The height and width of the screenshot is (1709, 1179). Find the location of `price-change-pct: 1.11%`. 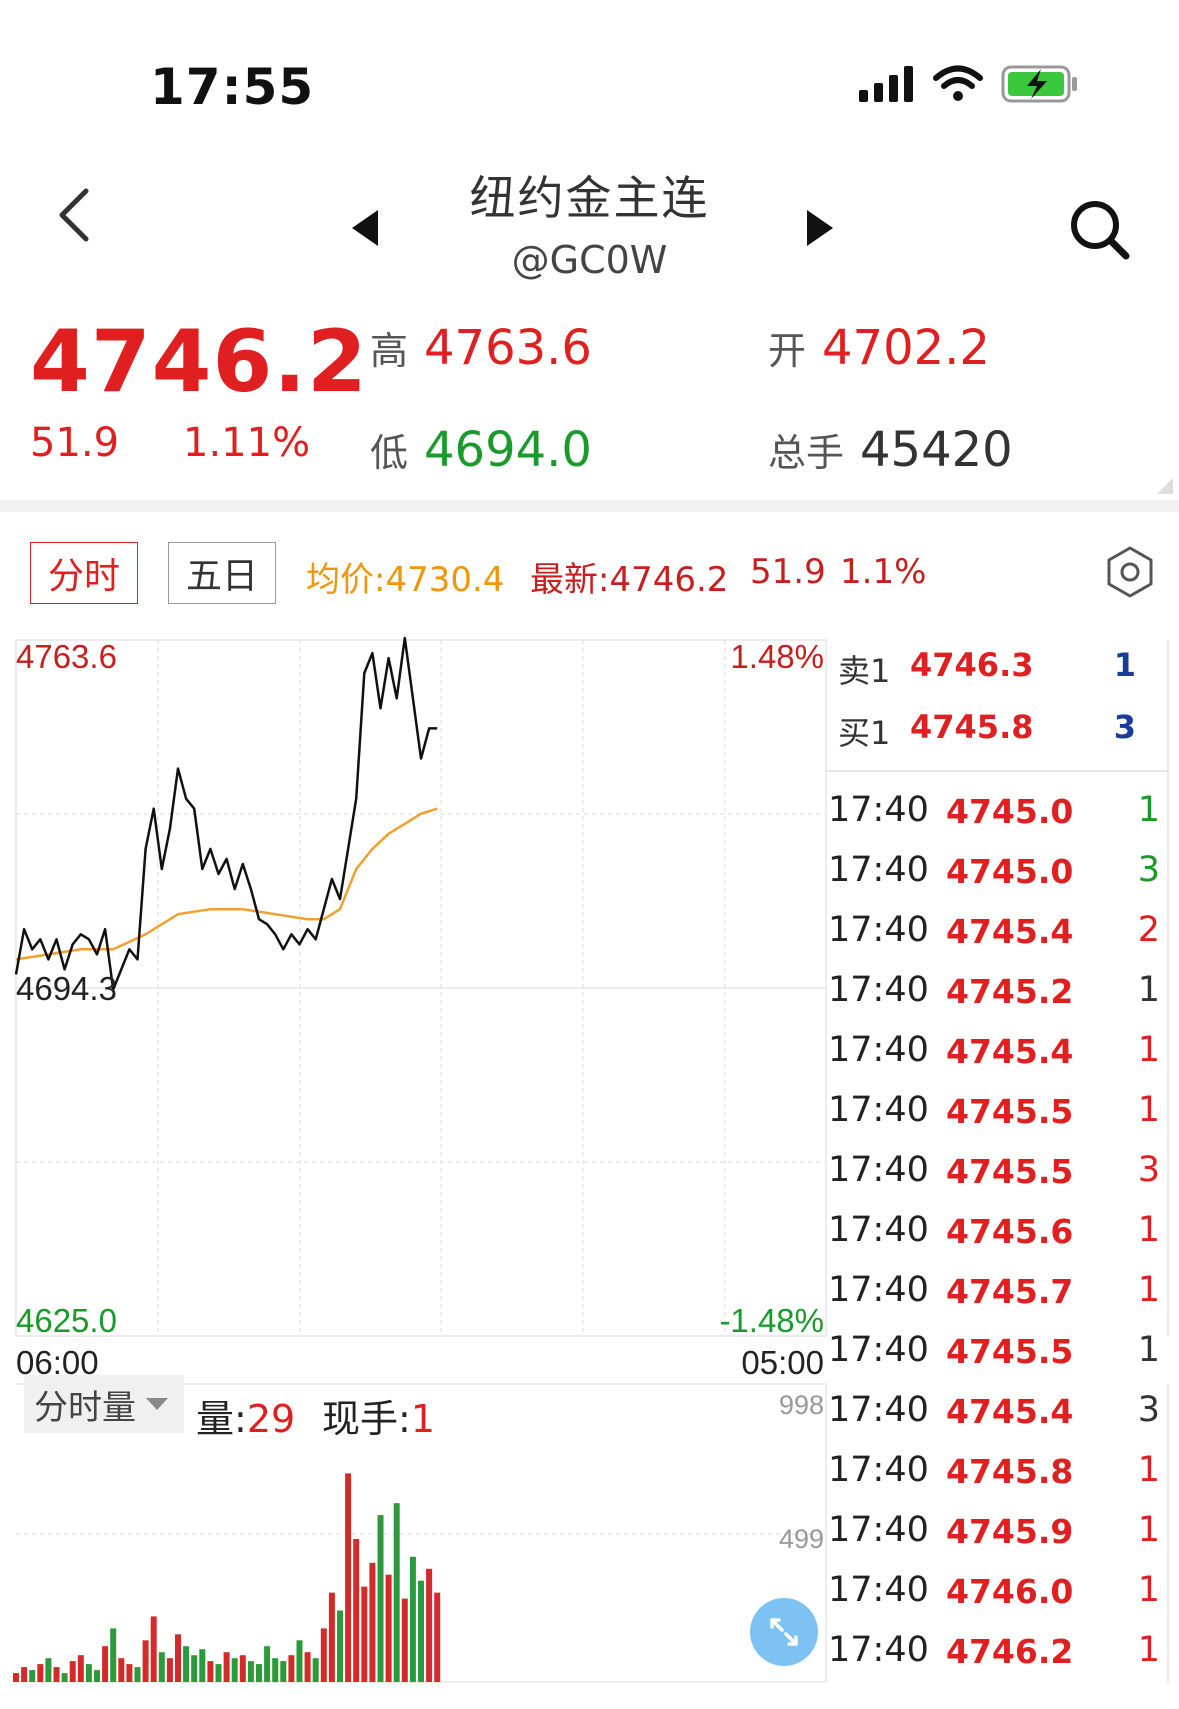

price-change-pct: 1.11% is located at coordinates (247, 443).